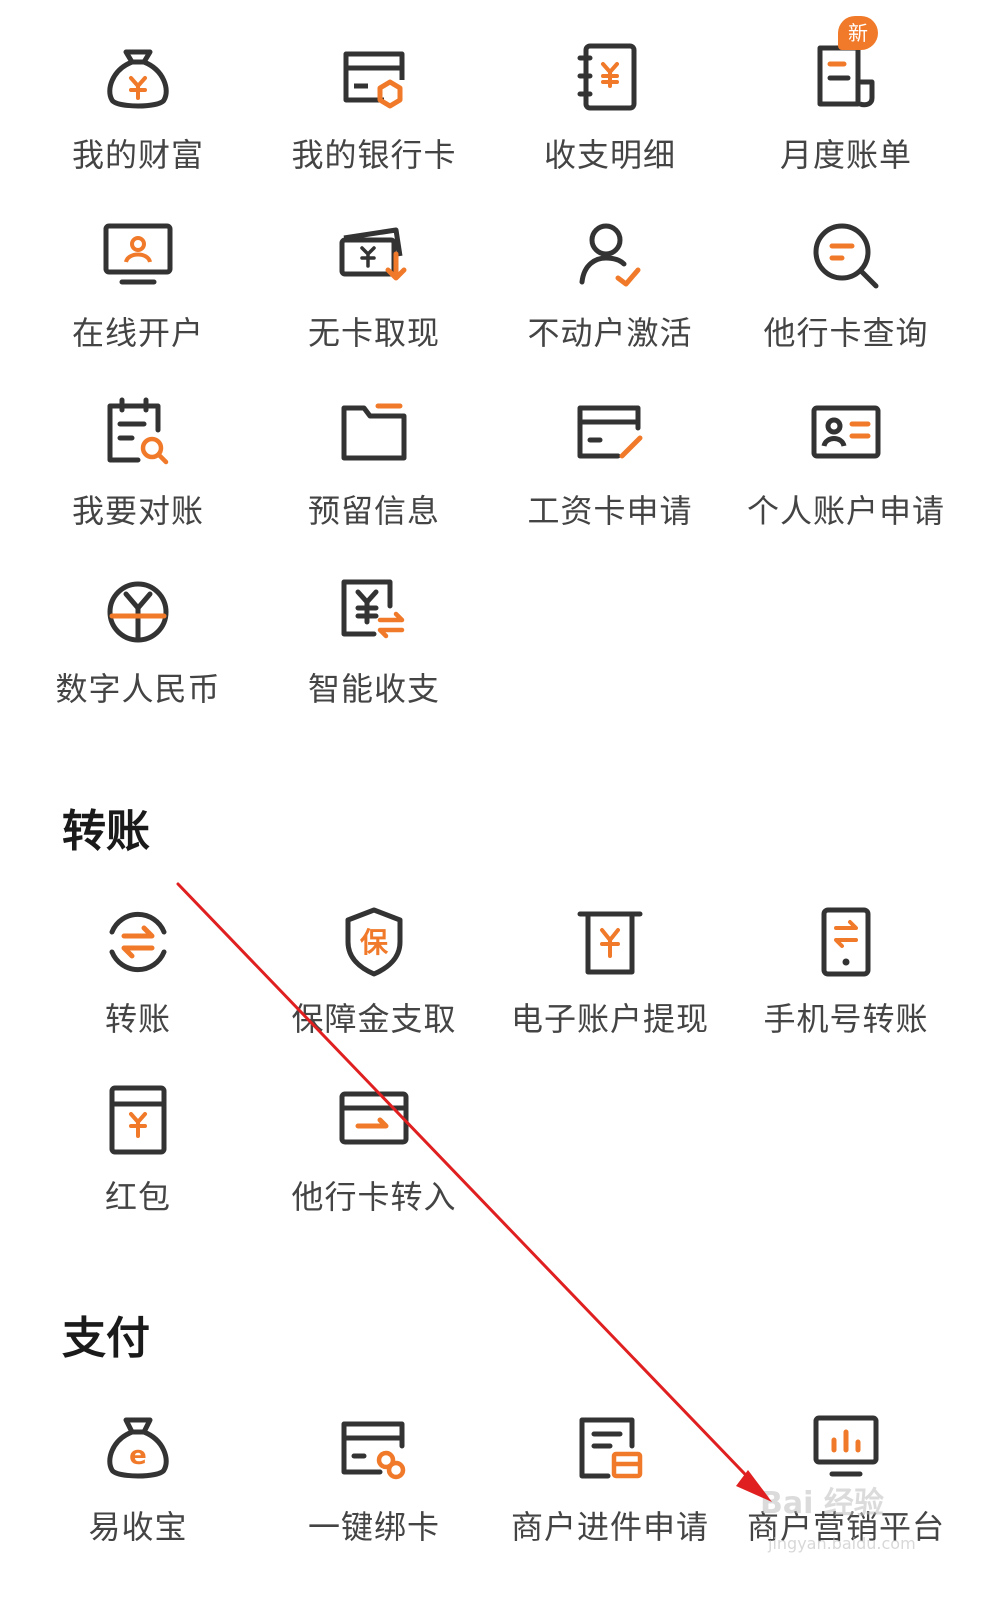 The height and width of the screenshot is (1600, 1004). I want to click on menu-item-label: 预留信息, so click(373, 511).